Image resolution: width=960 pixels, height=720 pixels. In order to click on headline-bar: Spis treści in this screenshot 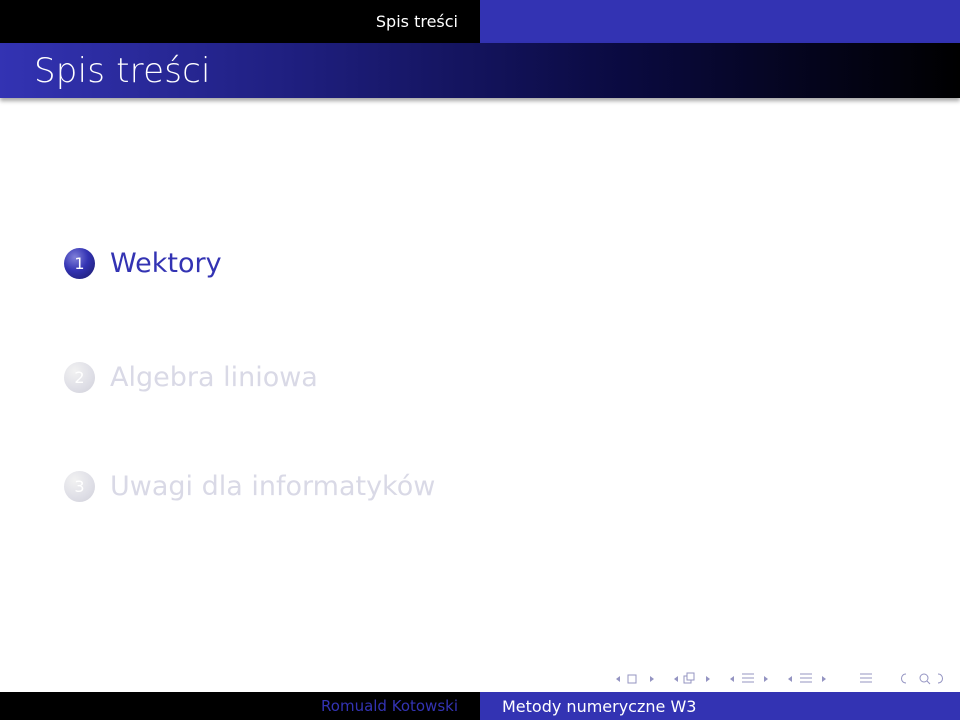, I will do `click(480, 21)`.